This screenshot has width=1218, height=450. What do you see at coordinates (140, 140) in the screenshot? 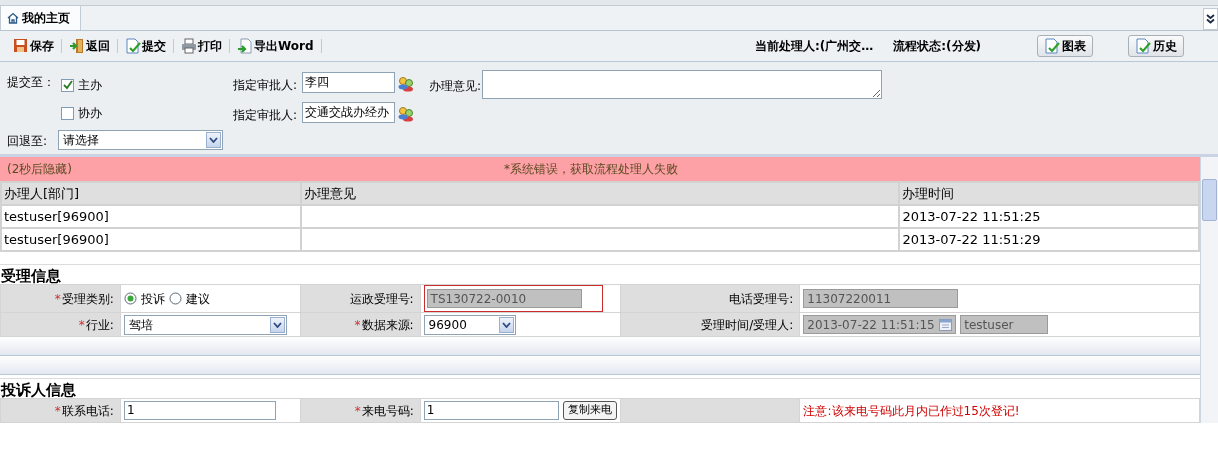
I see `return-select: 请选择` at bounding box center [140, 140].